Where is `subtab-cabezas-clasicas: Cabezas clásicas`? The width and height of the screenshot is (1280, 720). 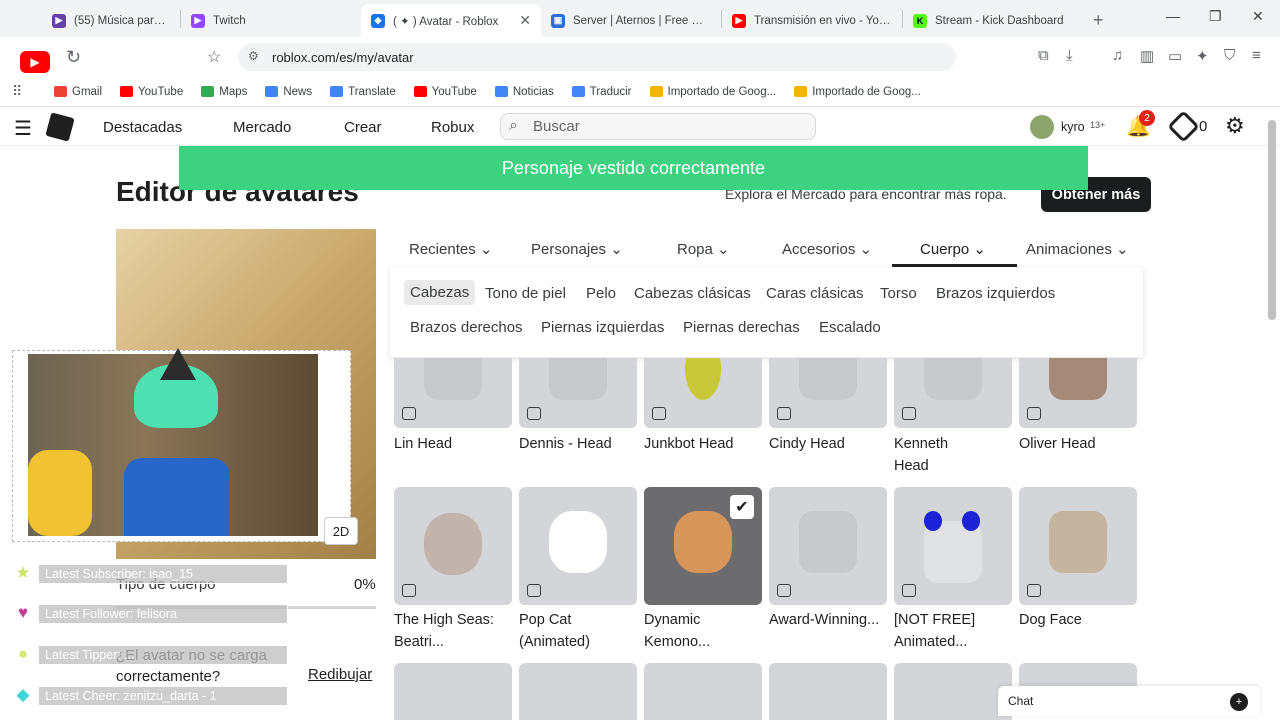
subtab-cabezas-clasicas: Cabezas clásicas is located at coordinates (692, 293).